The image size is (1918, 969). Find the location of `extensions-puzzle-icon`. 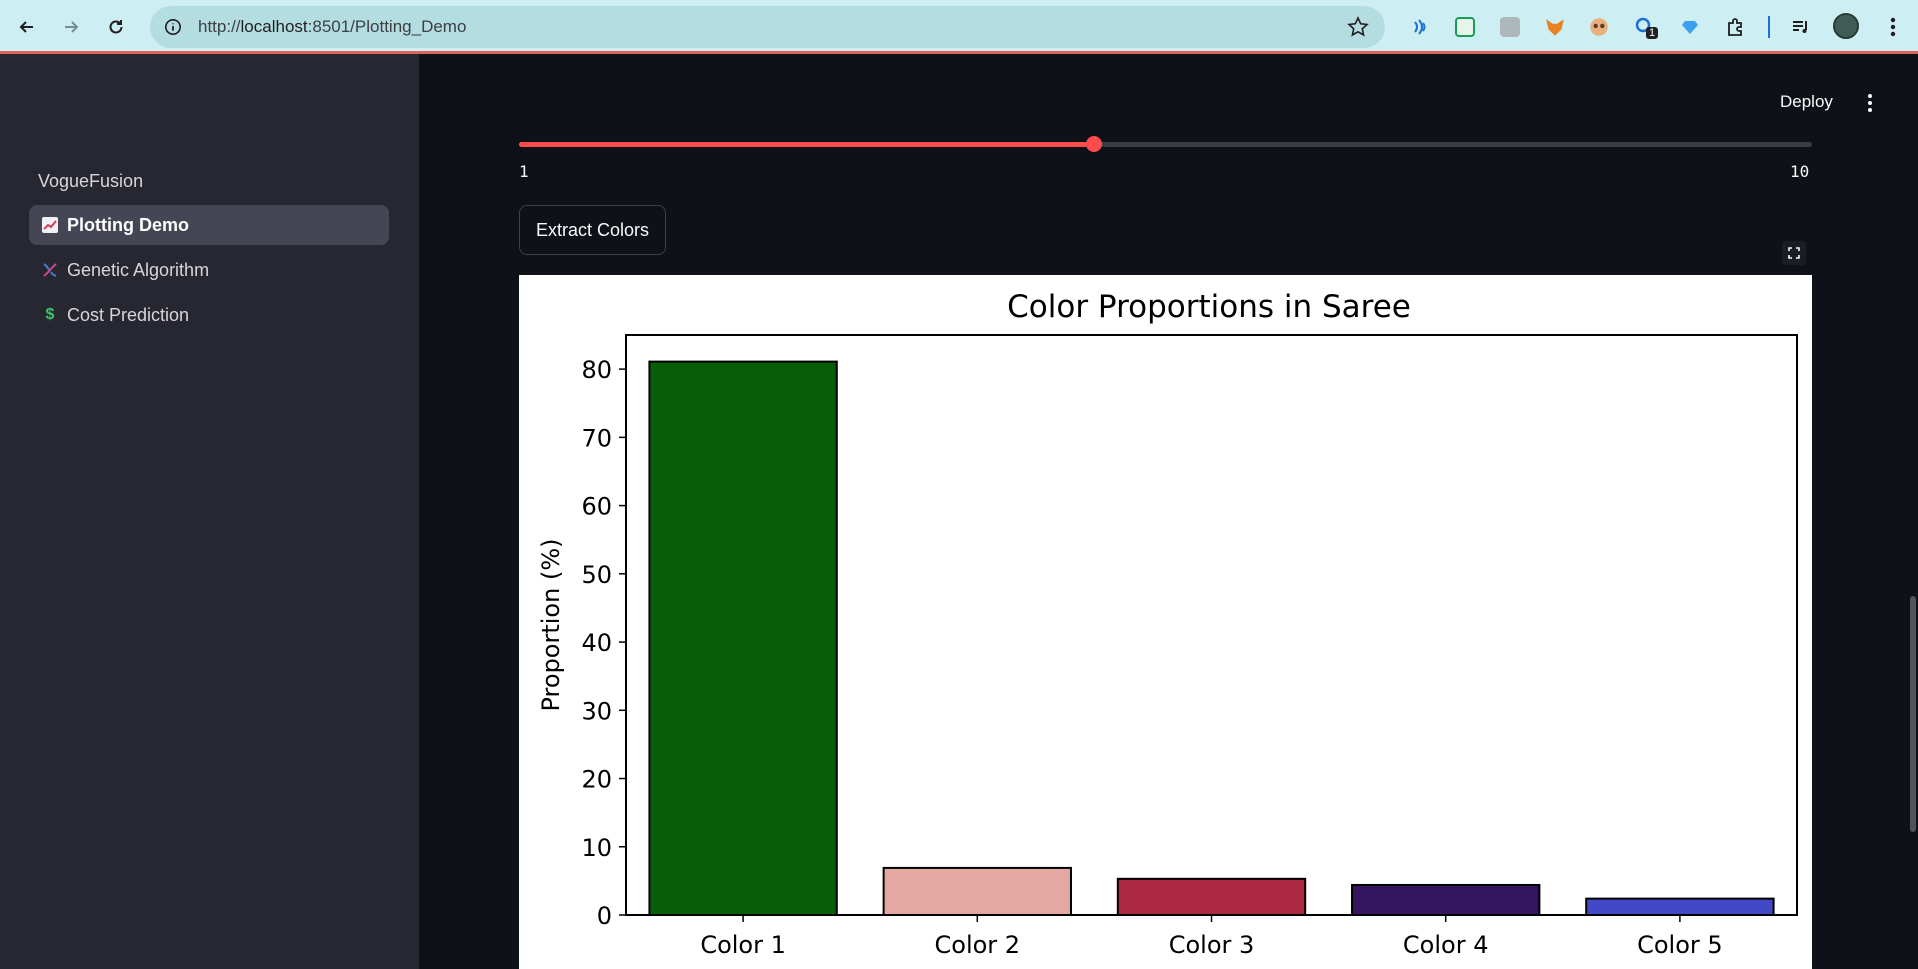

extensions-puzzle-icon is located at coordinates (1735, 27).